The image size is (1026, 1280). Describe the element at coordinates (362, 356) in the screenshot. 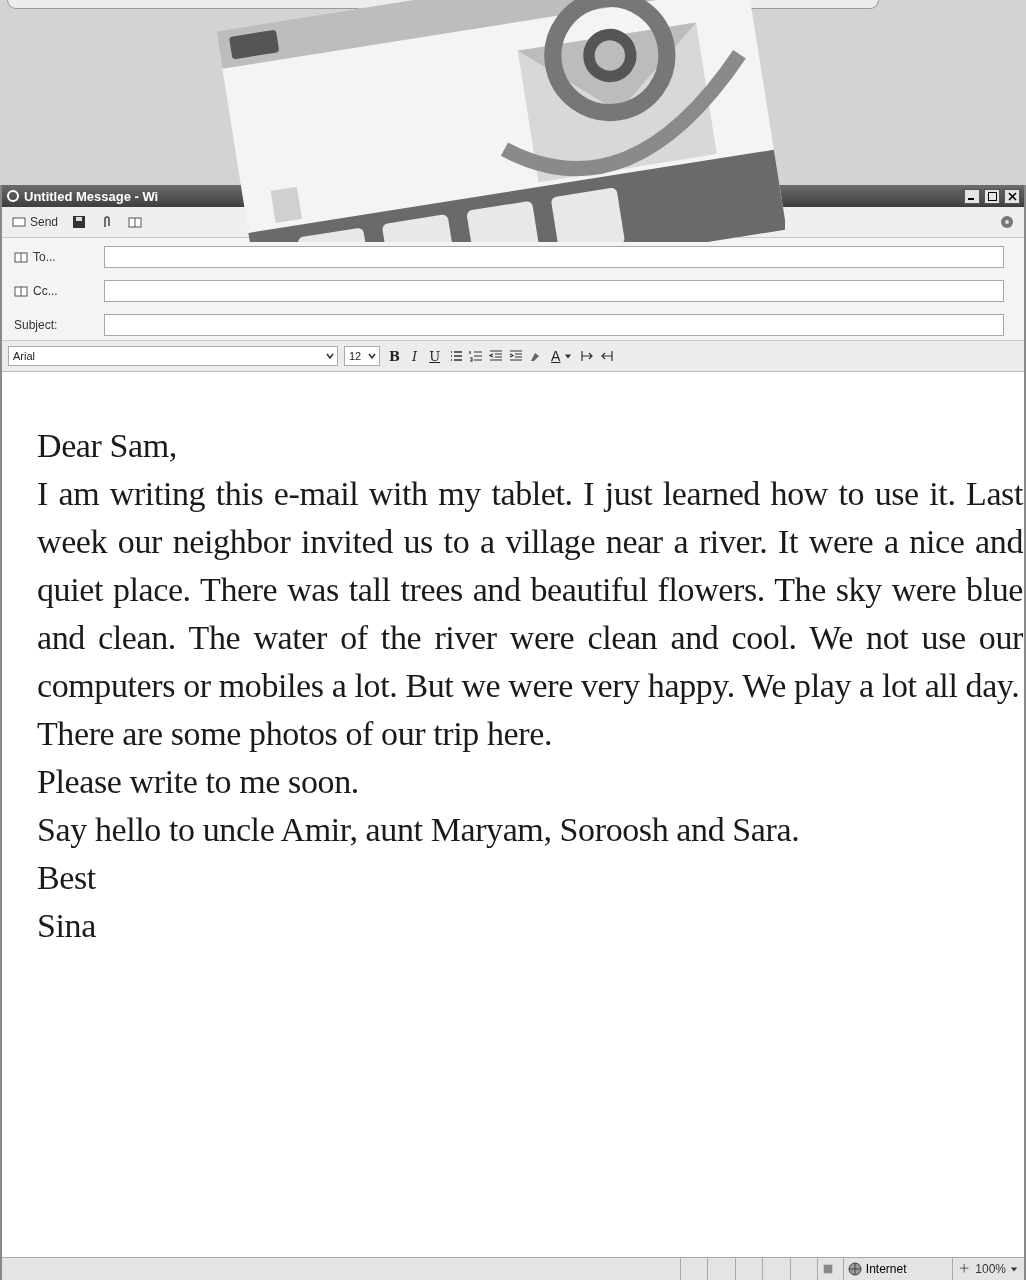

I see `size-select: 12` at that location.